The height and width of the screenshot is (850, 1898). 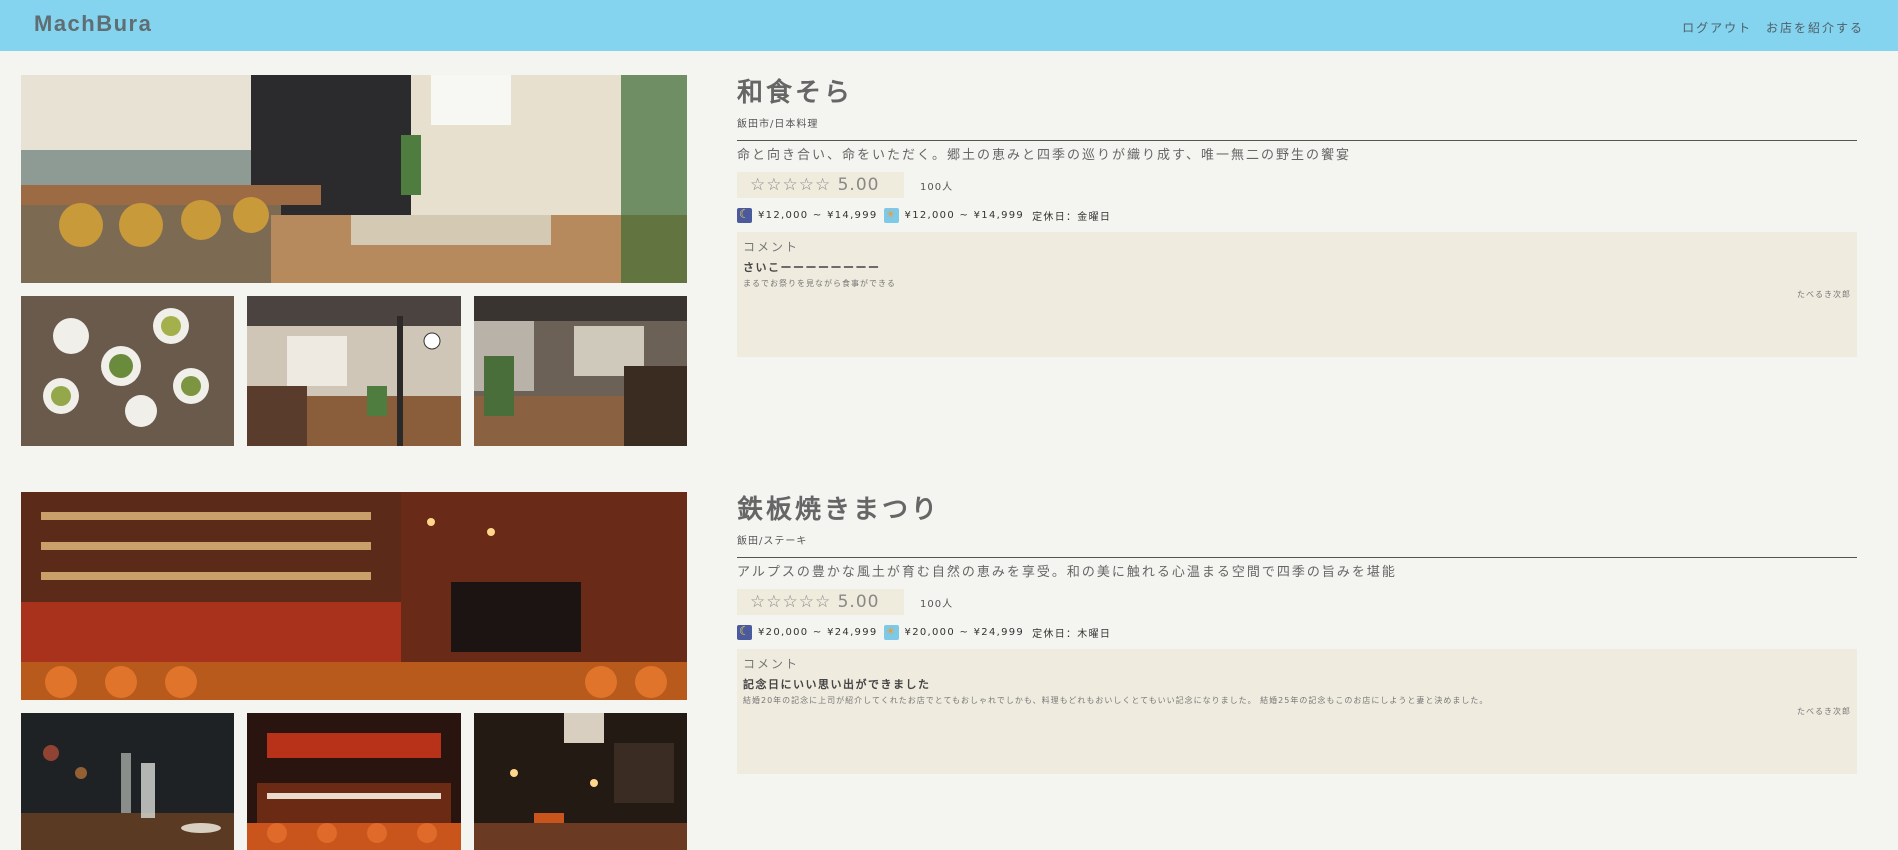 I want to click on lunch-price: ¥12,000 ~ ¥14,999, so click(x=964, y=215).